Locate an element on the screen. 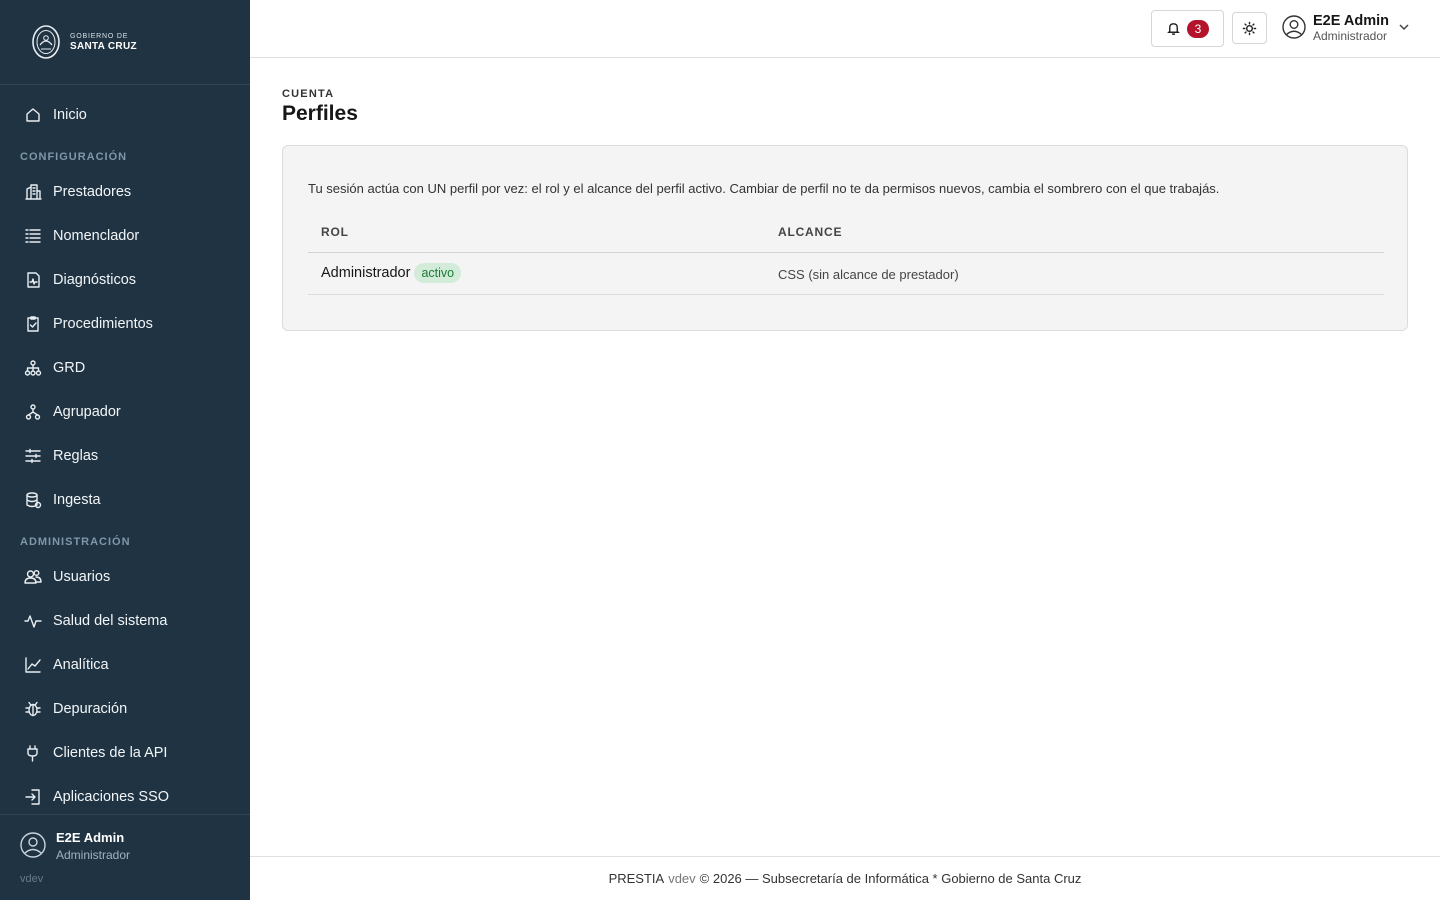 This screenshot has width=1440, height=900. hierarchy-icon is located at coordinates (33, 368).